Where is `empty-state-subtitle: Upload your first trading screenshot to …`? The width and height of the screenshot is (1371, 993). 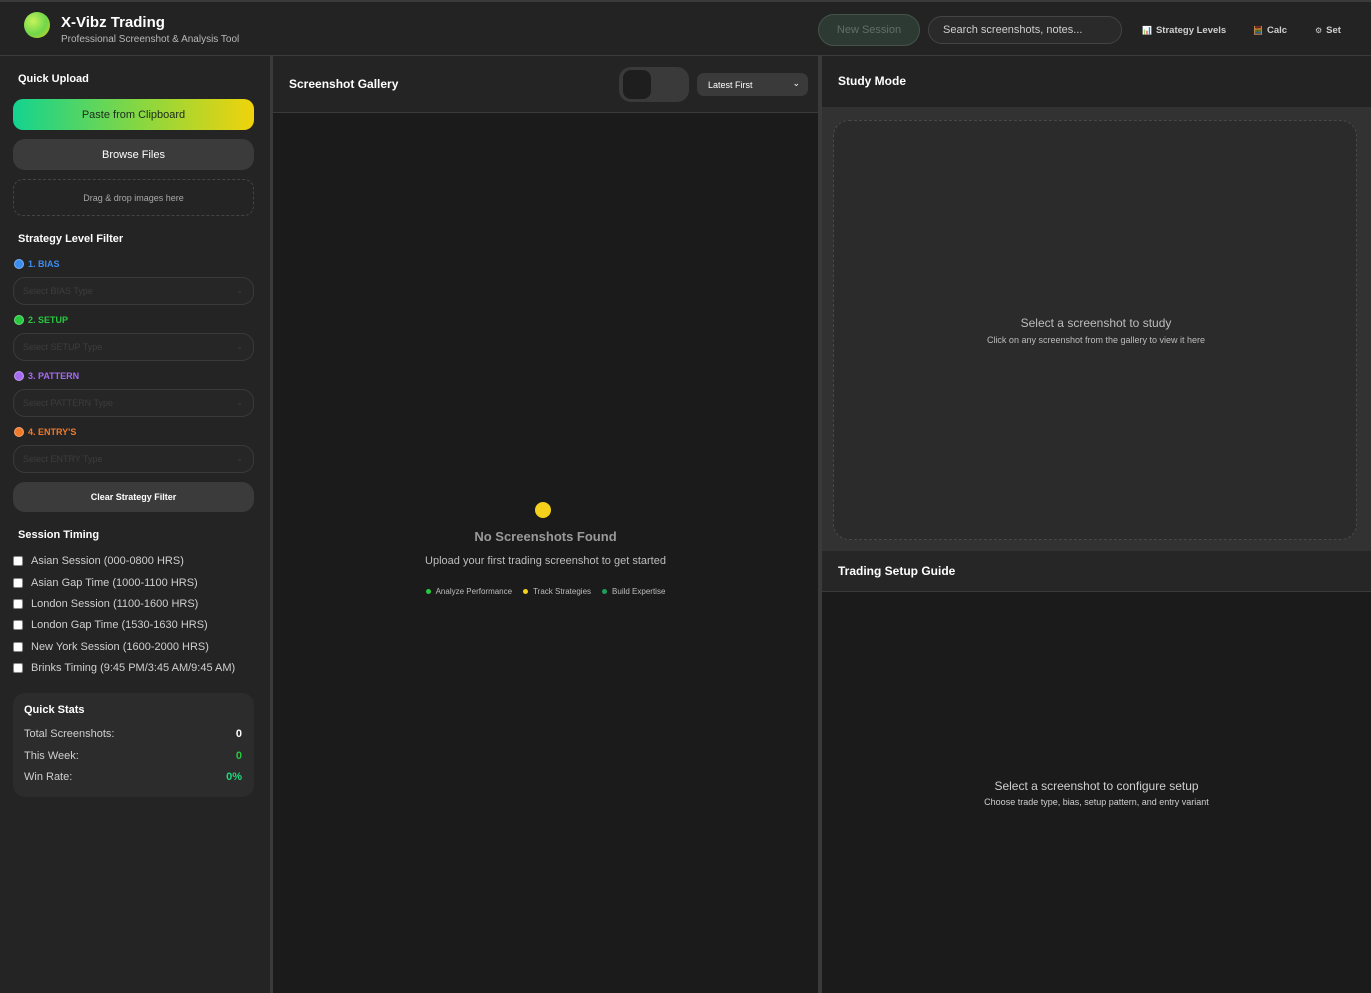 empty-state-subtitle: Upload your first trading screenshot to … is located at coordinates (545, 561).